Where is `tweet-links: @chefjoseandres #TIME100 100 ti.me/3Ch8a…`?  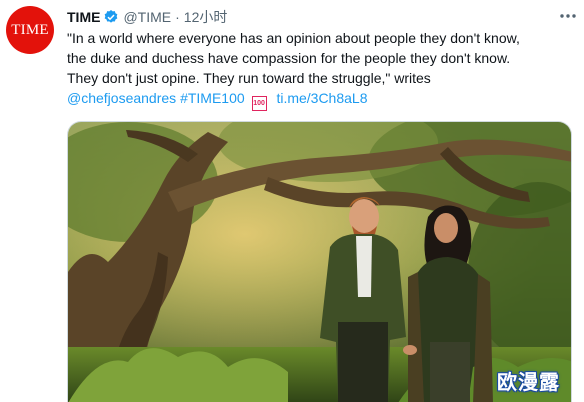 tweet-links: @chefjoseandres #TIME100 100 ti.me/3Ch8a… is located at coordinates (217, 99).